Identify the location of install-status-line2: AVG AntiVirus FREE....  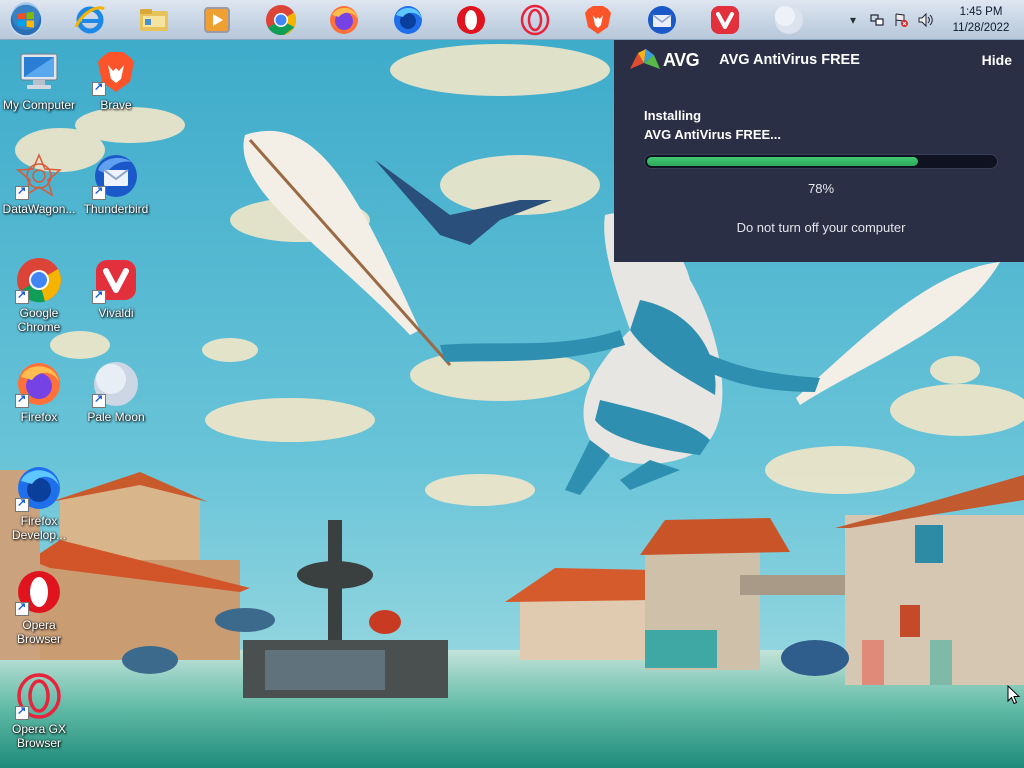
(713, 134).